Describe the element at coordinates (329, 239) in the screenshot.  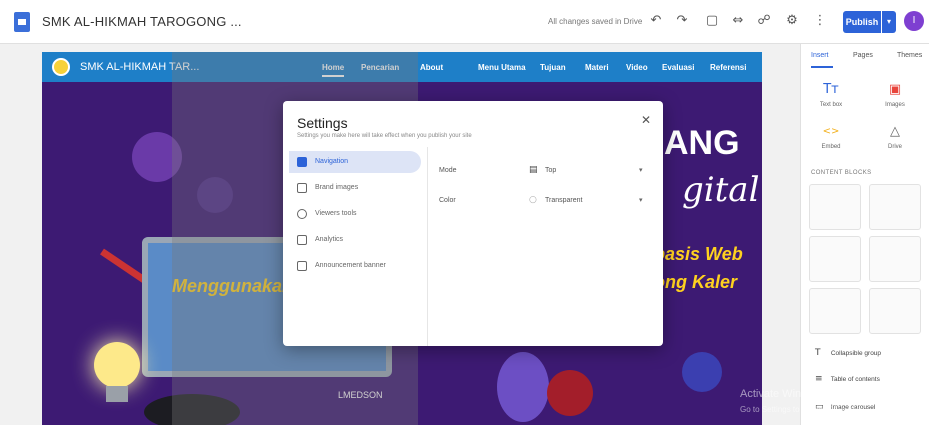
I see `settings-item-label: Analytics` at that location.